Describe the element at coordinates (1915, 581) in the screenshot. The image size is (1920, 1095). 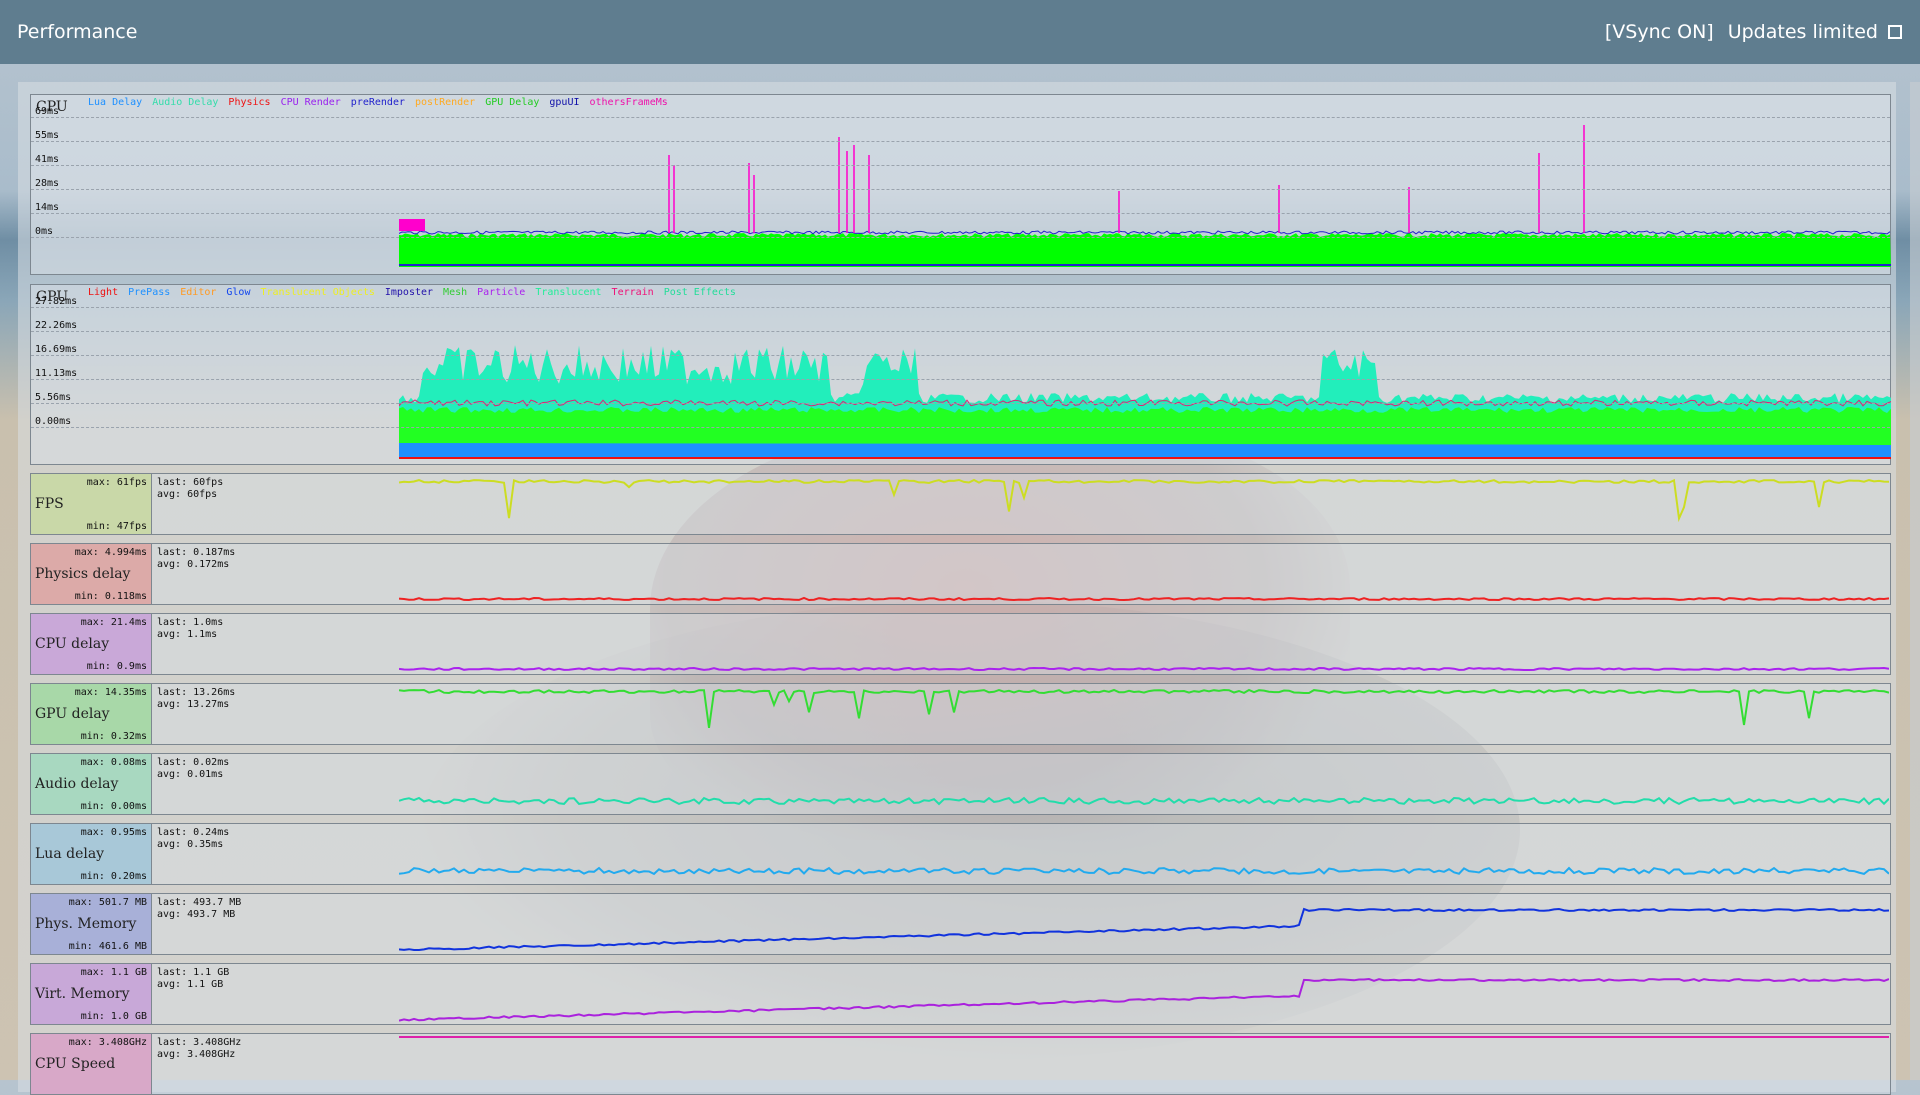
I see `panel-scrollbar` at that location.